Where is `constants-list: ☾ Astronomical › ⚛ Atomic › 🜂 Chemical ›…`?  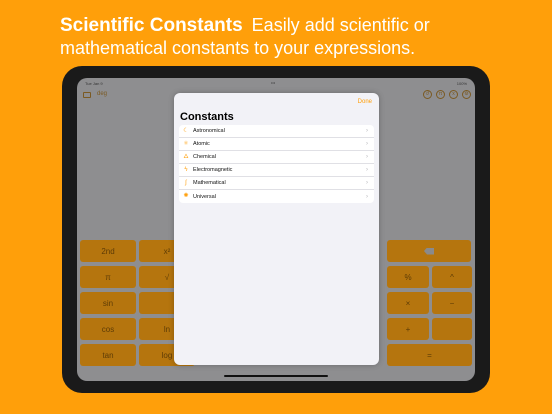
constants-list: ☾ Astronomical › ⚛ Atomic › 🜂 Chemical ›… is located at coordinates (276, 164).